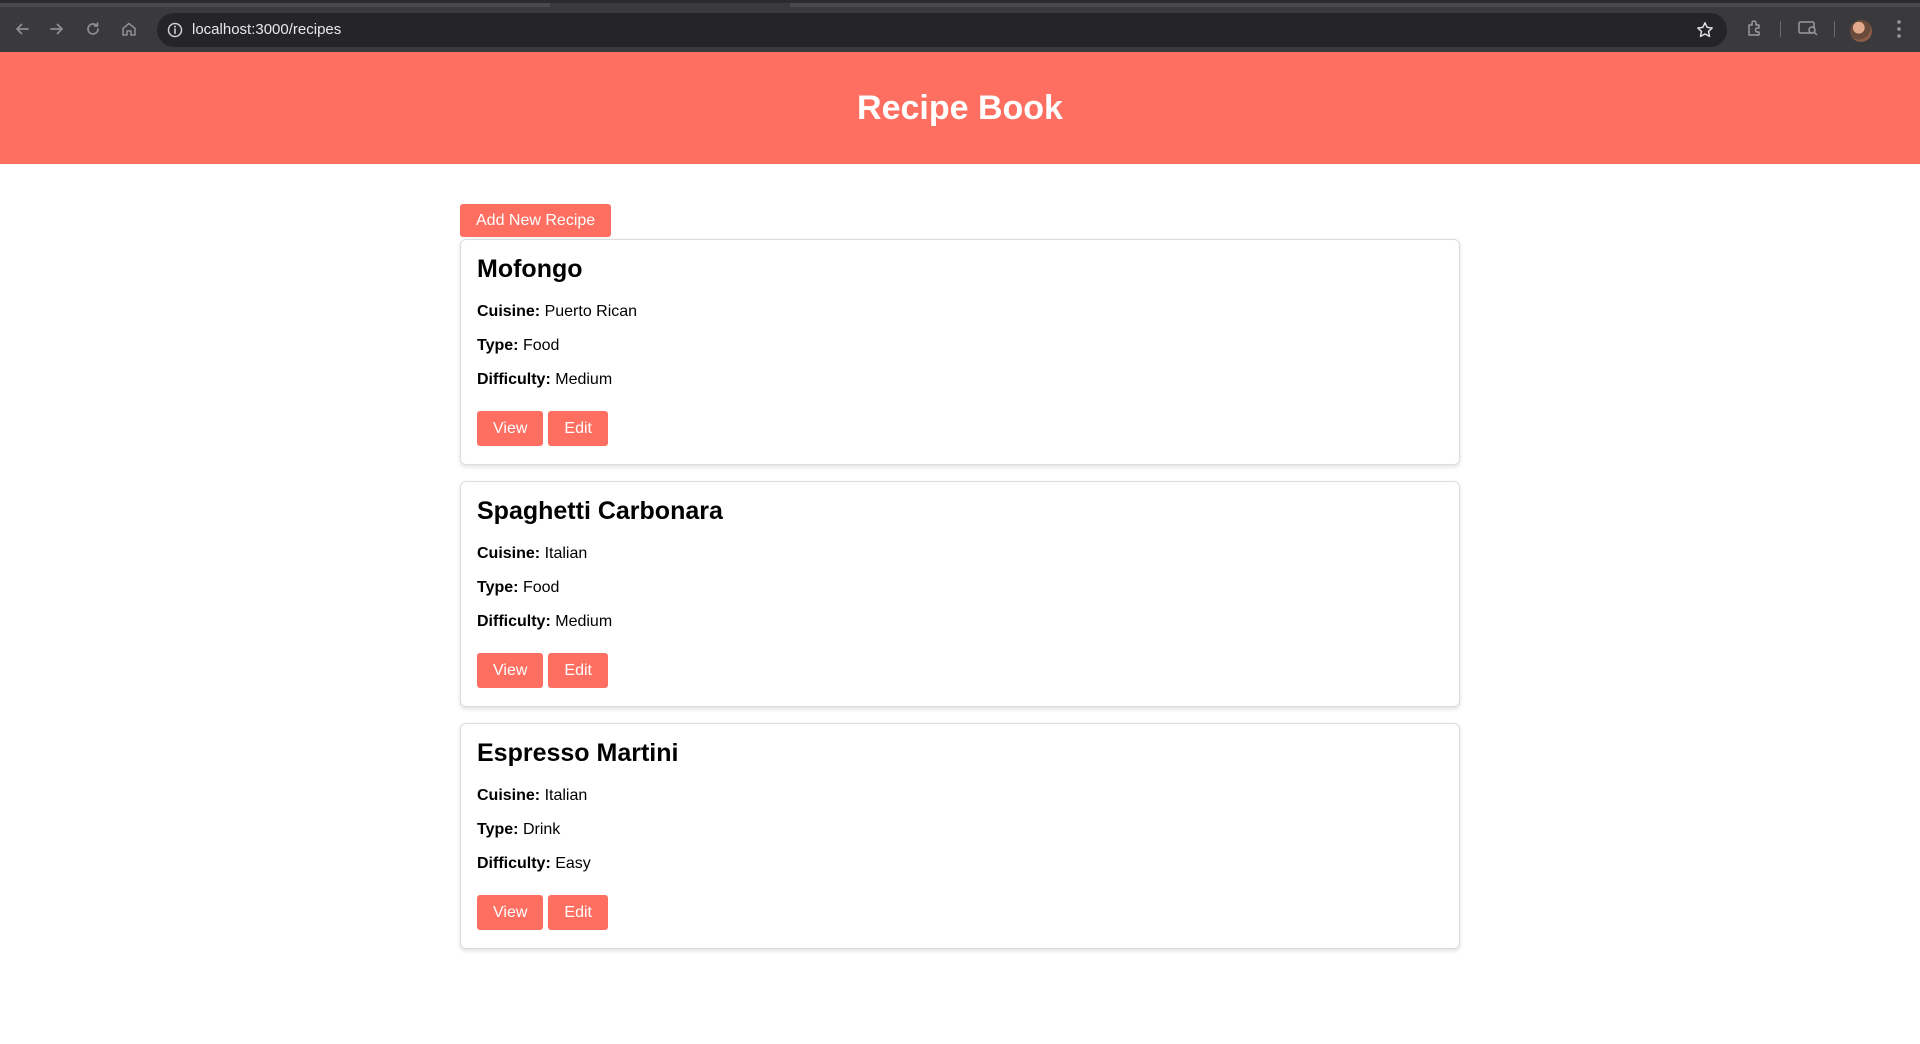 The height and width of the screenshot is (1044, 1920). I want to click on back-button, so click(22, 29).